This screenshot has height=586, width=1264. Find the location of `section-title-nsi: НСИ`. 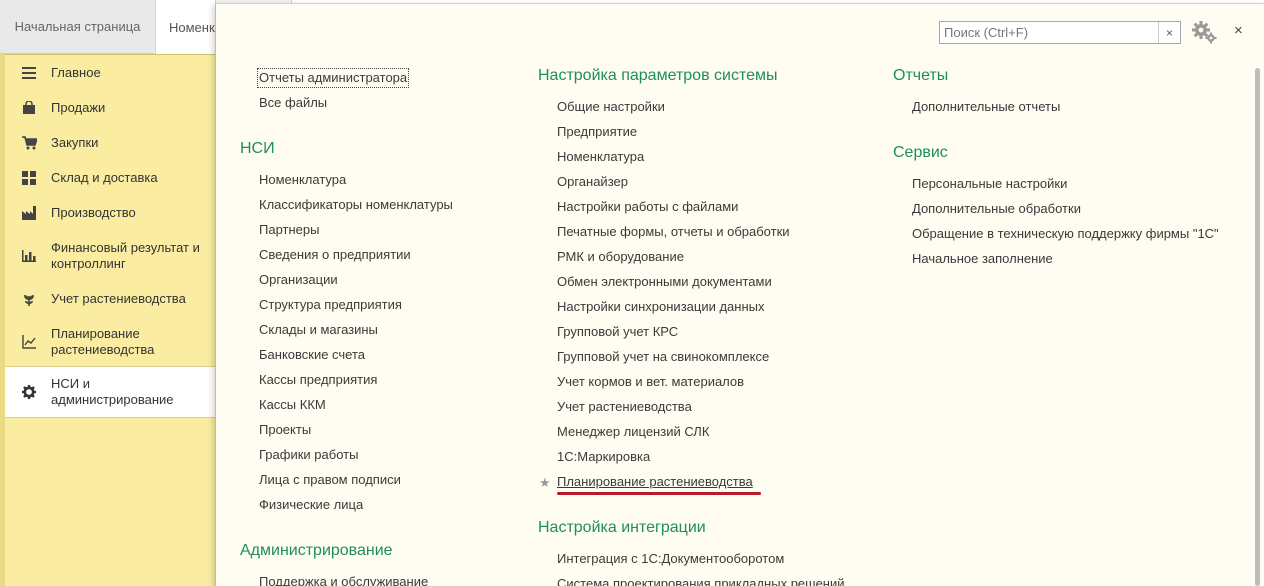

section-title-nsi: НСИ is located at coordinates (257, 148).